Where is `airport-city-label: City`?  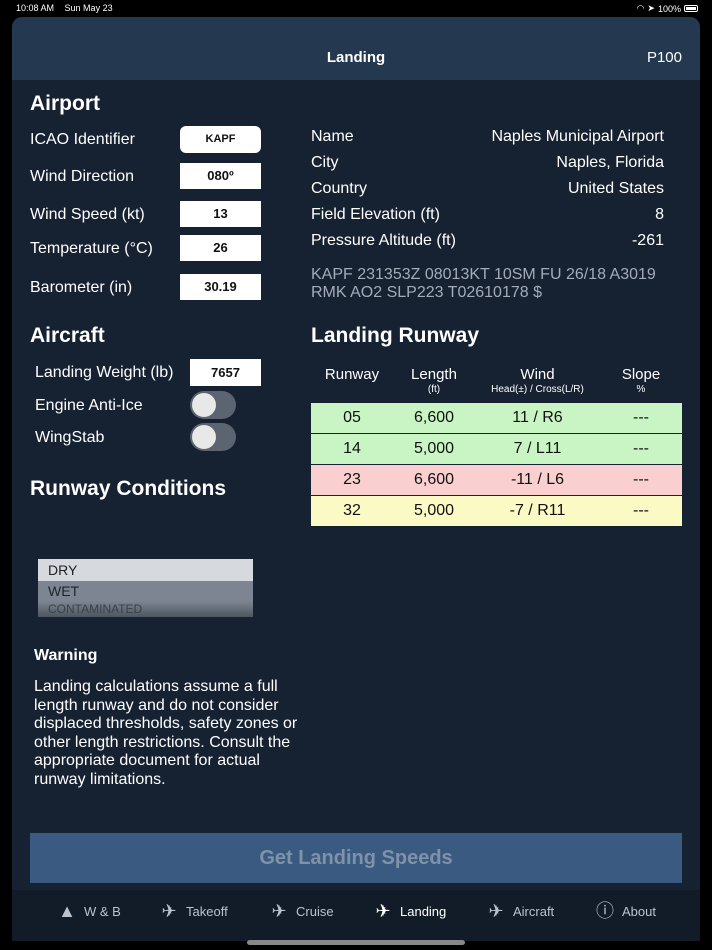 airport-city-label: City is located at coordinates (325, 162).